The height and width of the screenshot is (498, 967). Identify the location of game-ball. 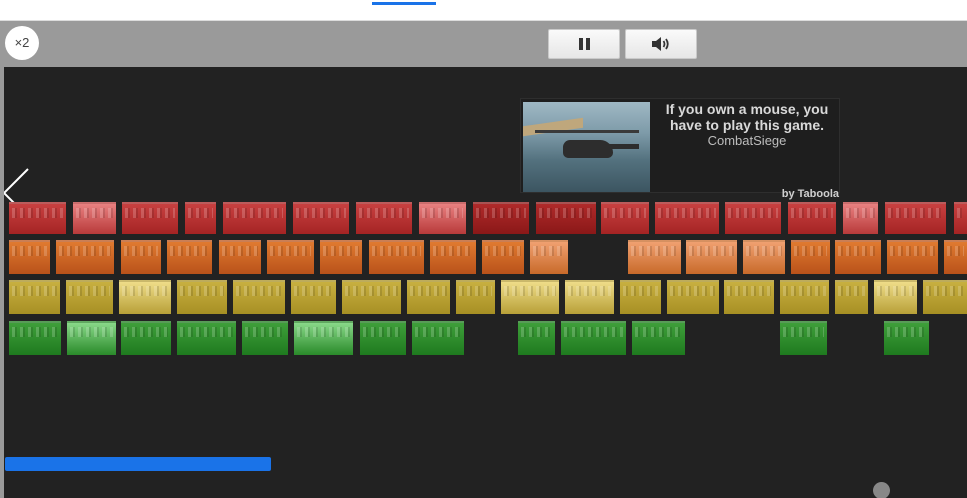
(881, 490).